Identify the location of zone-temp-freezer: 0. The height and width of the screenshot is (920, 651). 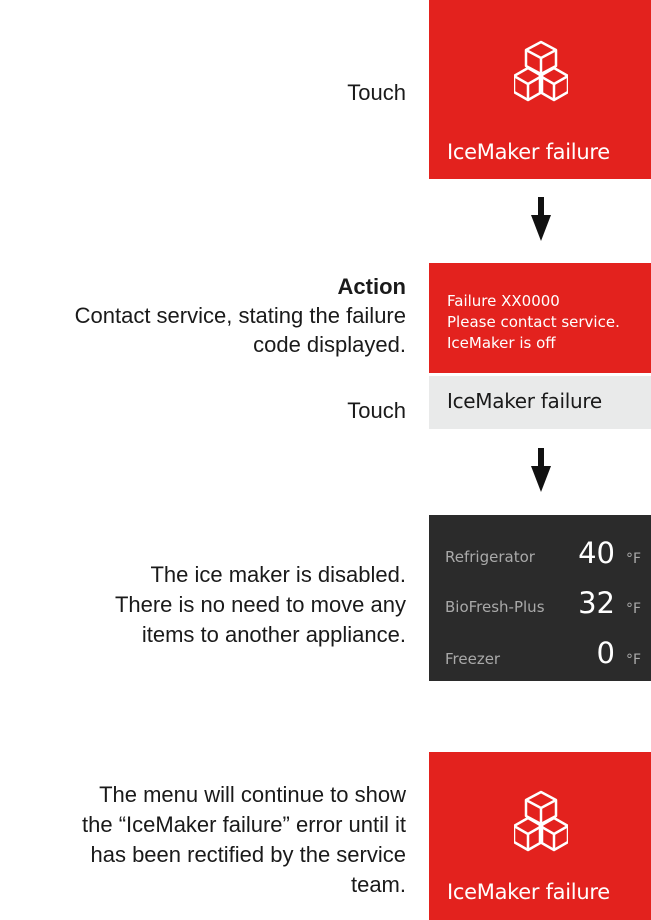
(605, 653).